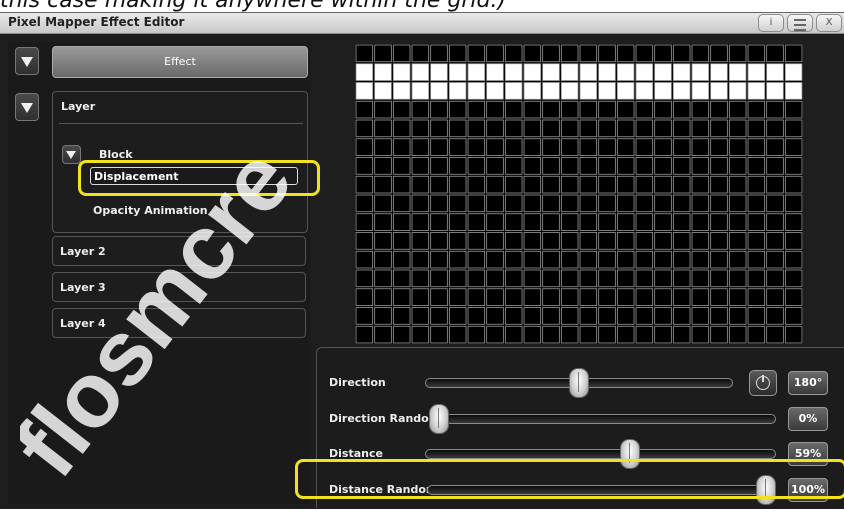 This screenshot has width=844, height=513. Describe the element at coordinates (78, 106) in the screenshot. I see `layer-label: Layer` at that location.